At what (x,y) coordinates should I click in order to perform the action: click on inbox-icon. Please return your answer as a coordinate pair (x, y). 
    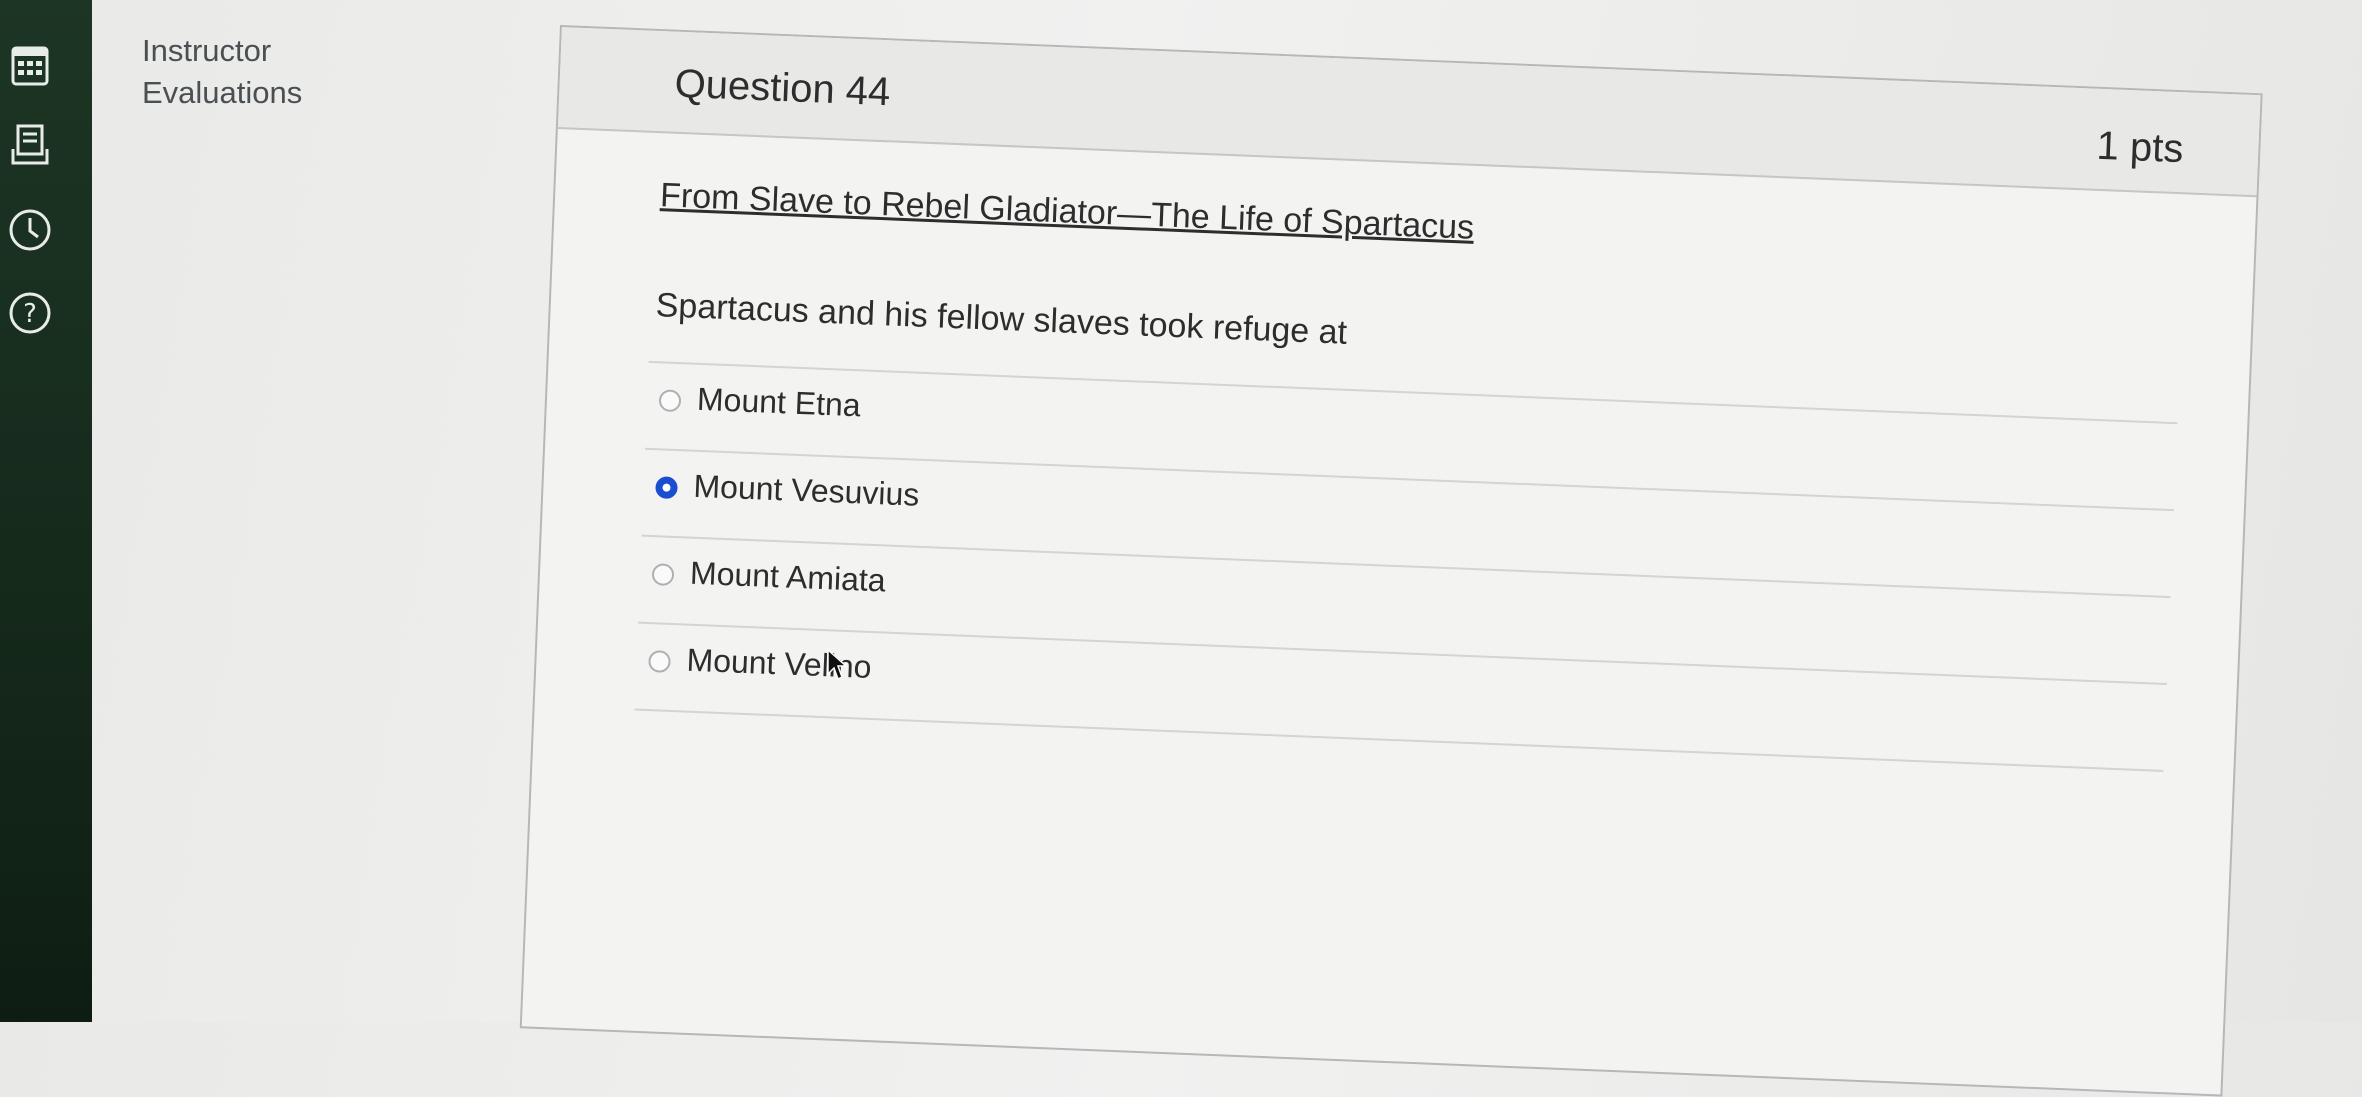
    Looking at the image, I should click on (30, 145).